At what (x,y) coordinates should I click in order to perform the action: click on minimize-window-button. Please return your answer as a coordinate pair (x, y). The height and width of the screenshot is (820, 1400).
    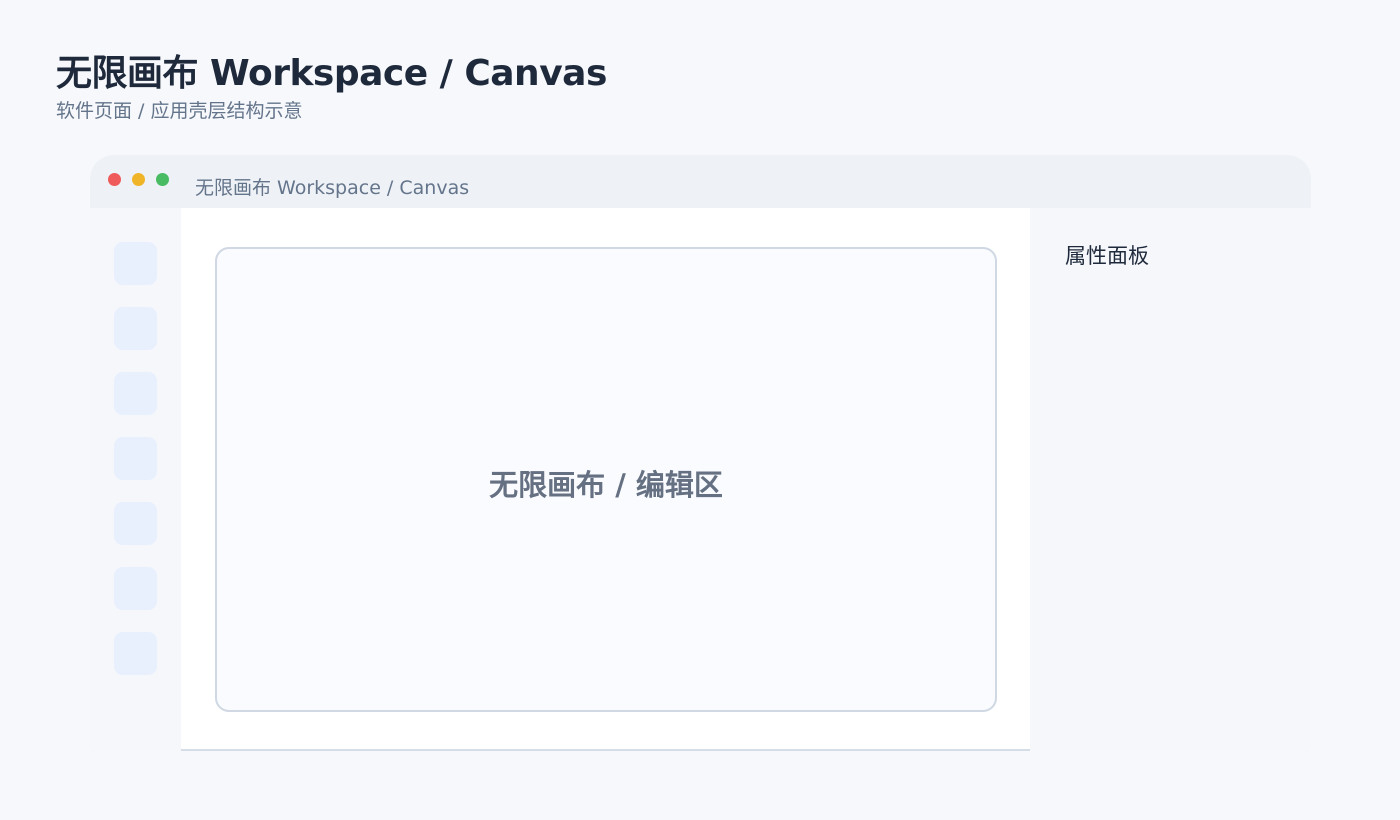
    Looking at the image, I should click on (138, 179).